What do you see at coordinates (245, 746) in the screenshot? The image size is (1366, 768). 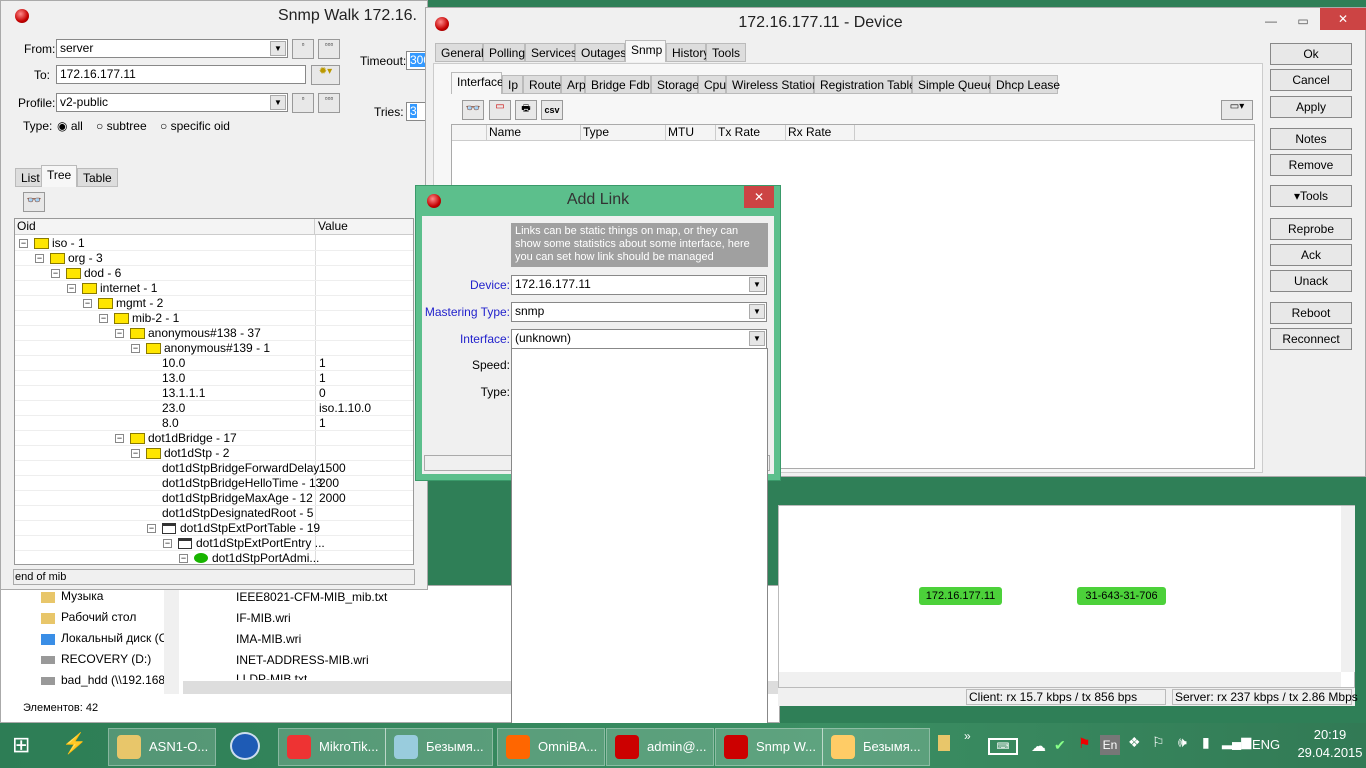 I see `dude-icon` at bounding box center [245, 746].